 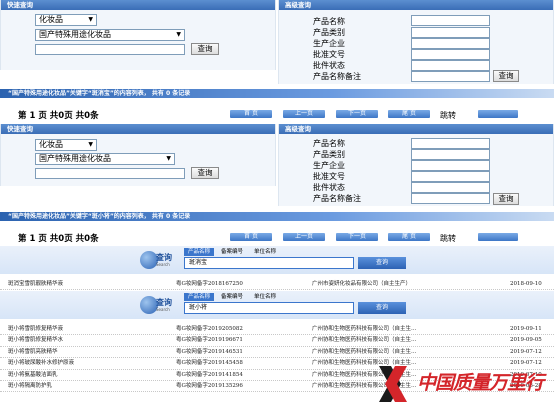 What do you see at coordinates (30, 385) in the screenshot?
I see `record-name: 斑小将隔离防护乳` at bounding box center [30, 385].